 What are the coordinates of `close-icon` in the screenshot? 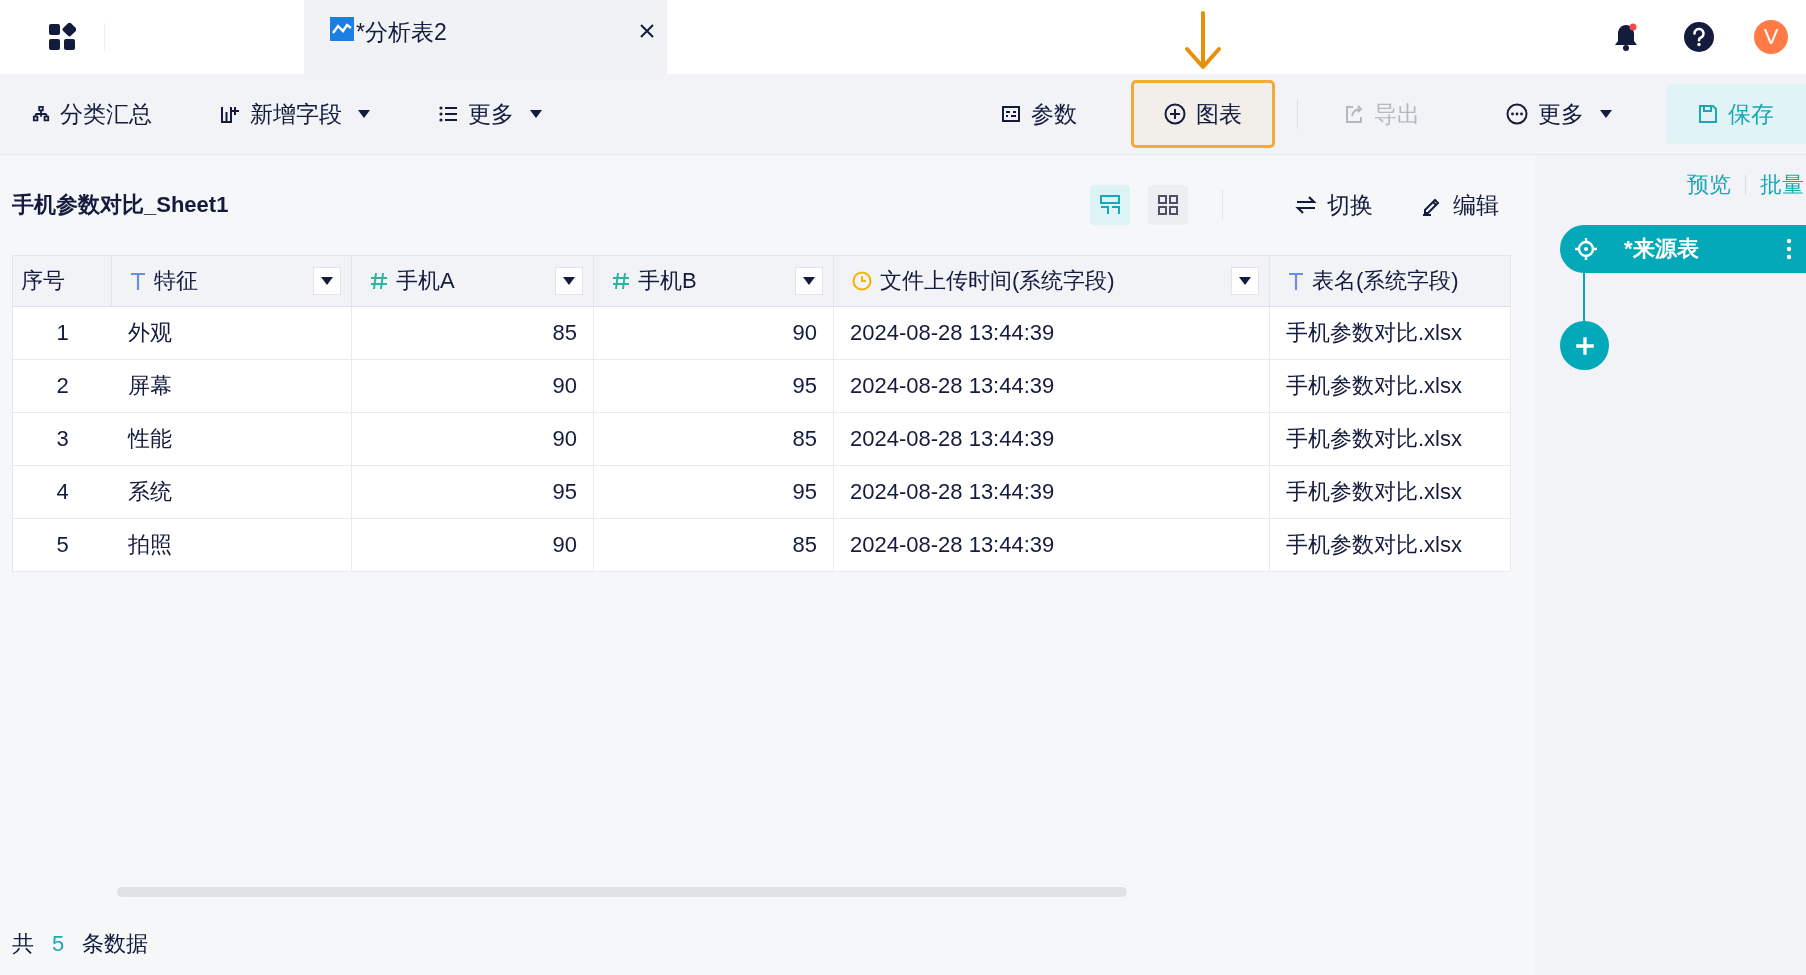 It's located at (647, 31).